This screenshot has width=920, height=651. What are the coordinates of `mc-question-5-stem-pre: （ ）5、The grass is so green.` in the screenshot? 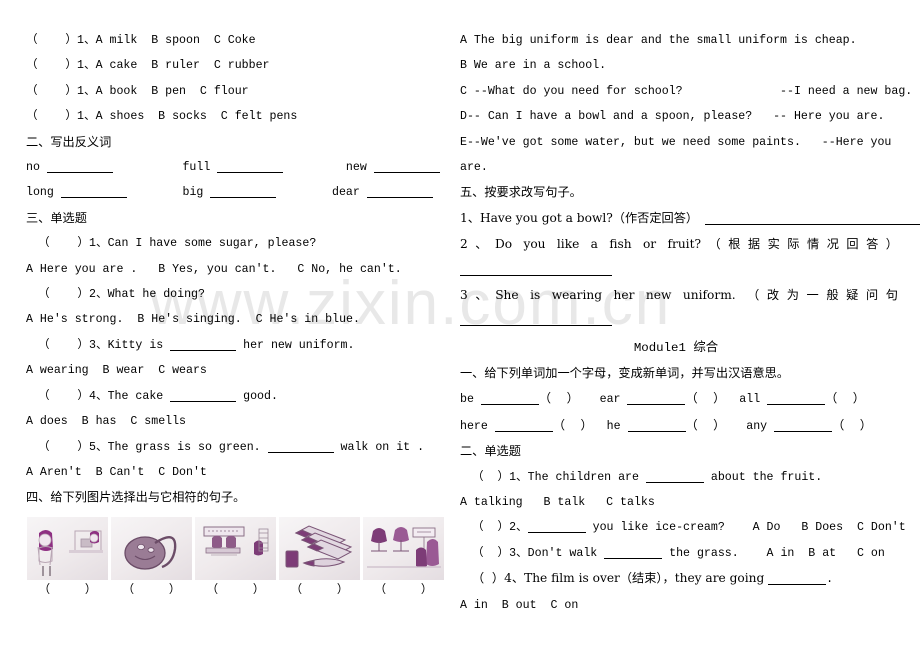 It's located at (153, 447).